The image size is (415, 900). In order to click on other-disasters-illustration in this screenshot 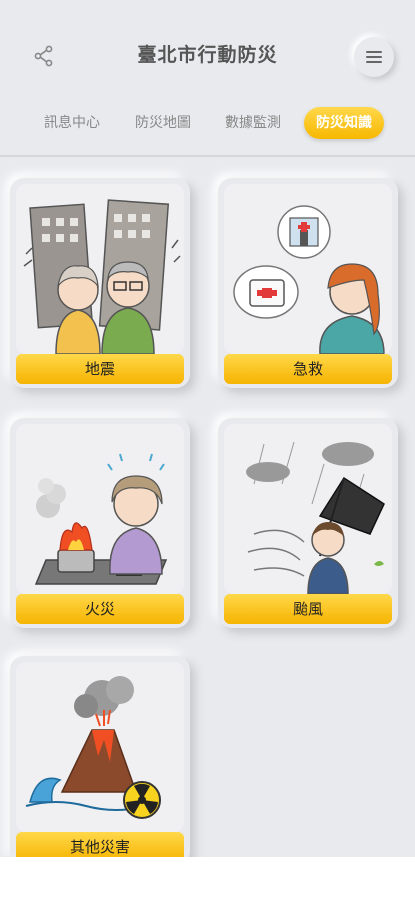, I will do `click(100, 747)`.